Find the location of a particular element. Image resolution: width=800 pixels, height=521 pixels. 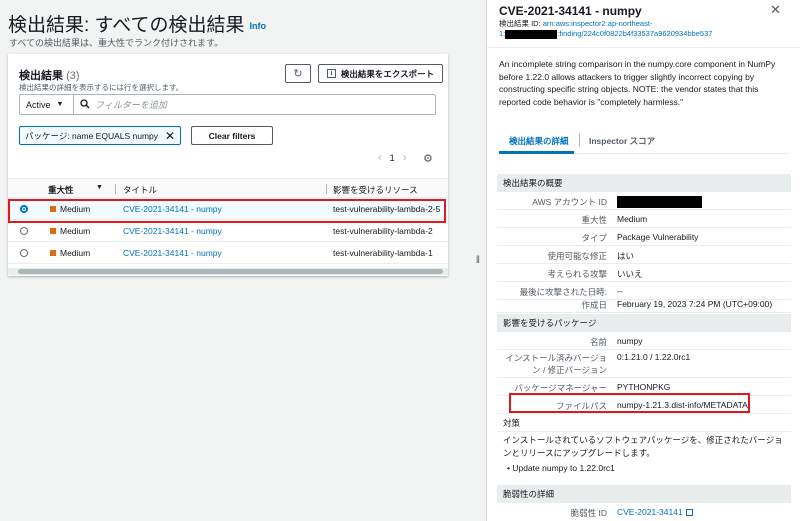

kv-label: 脆弱性 ID is located at coordinates (588, 513).